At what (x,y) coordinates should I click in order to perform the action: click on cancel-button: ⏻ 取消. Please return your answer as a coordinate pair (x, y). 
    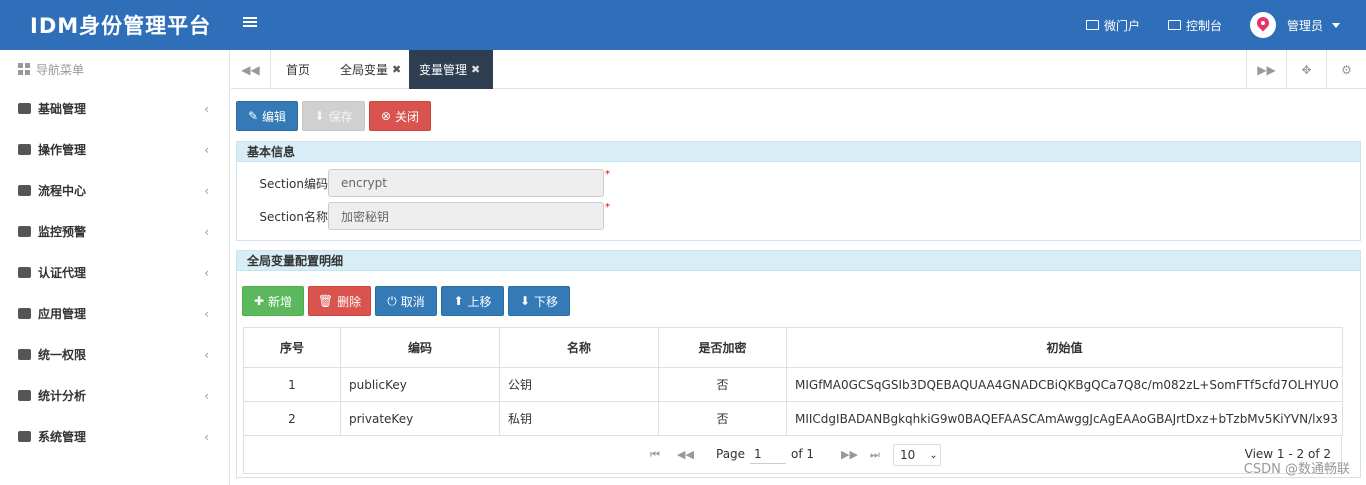
    Looking at the image, I should click on (406, 301).